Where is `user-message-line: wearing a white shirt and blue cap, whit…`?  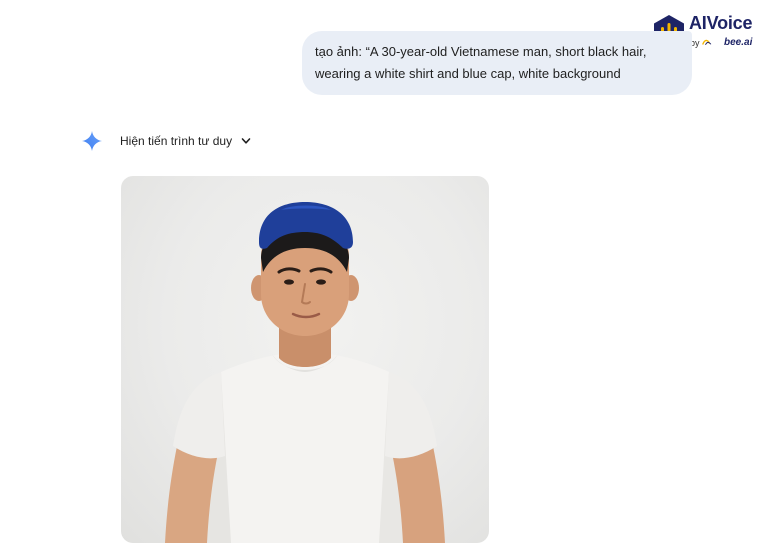
user-message-line: wearing a white shirt and blue cap, whit… is located at coordinates (468, 73).